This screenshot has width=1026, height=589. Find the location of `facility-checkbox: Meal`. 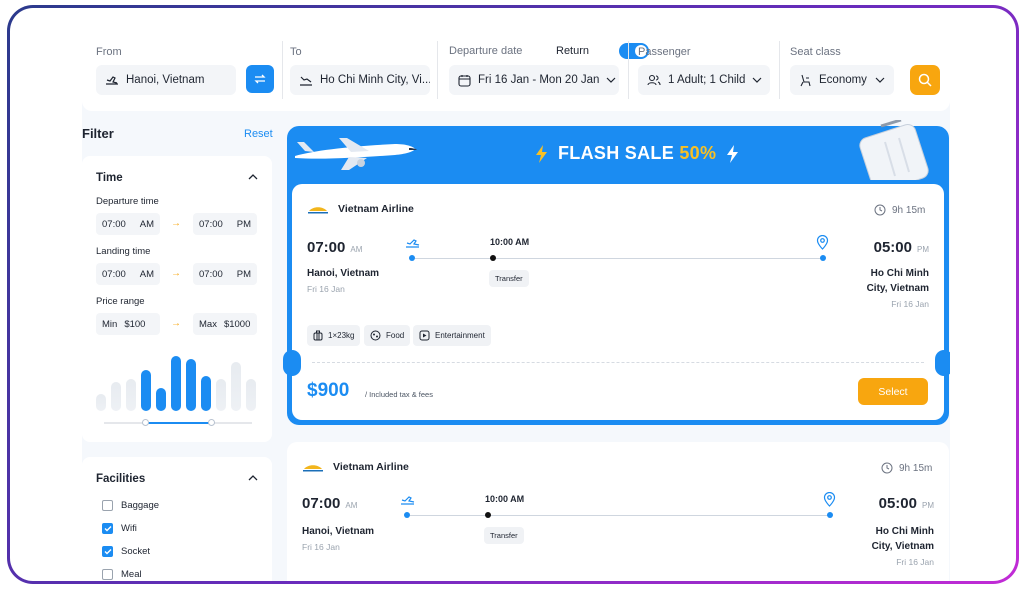

facility-checkbox: Meal is located at coordinates (122, 574).